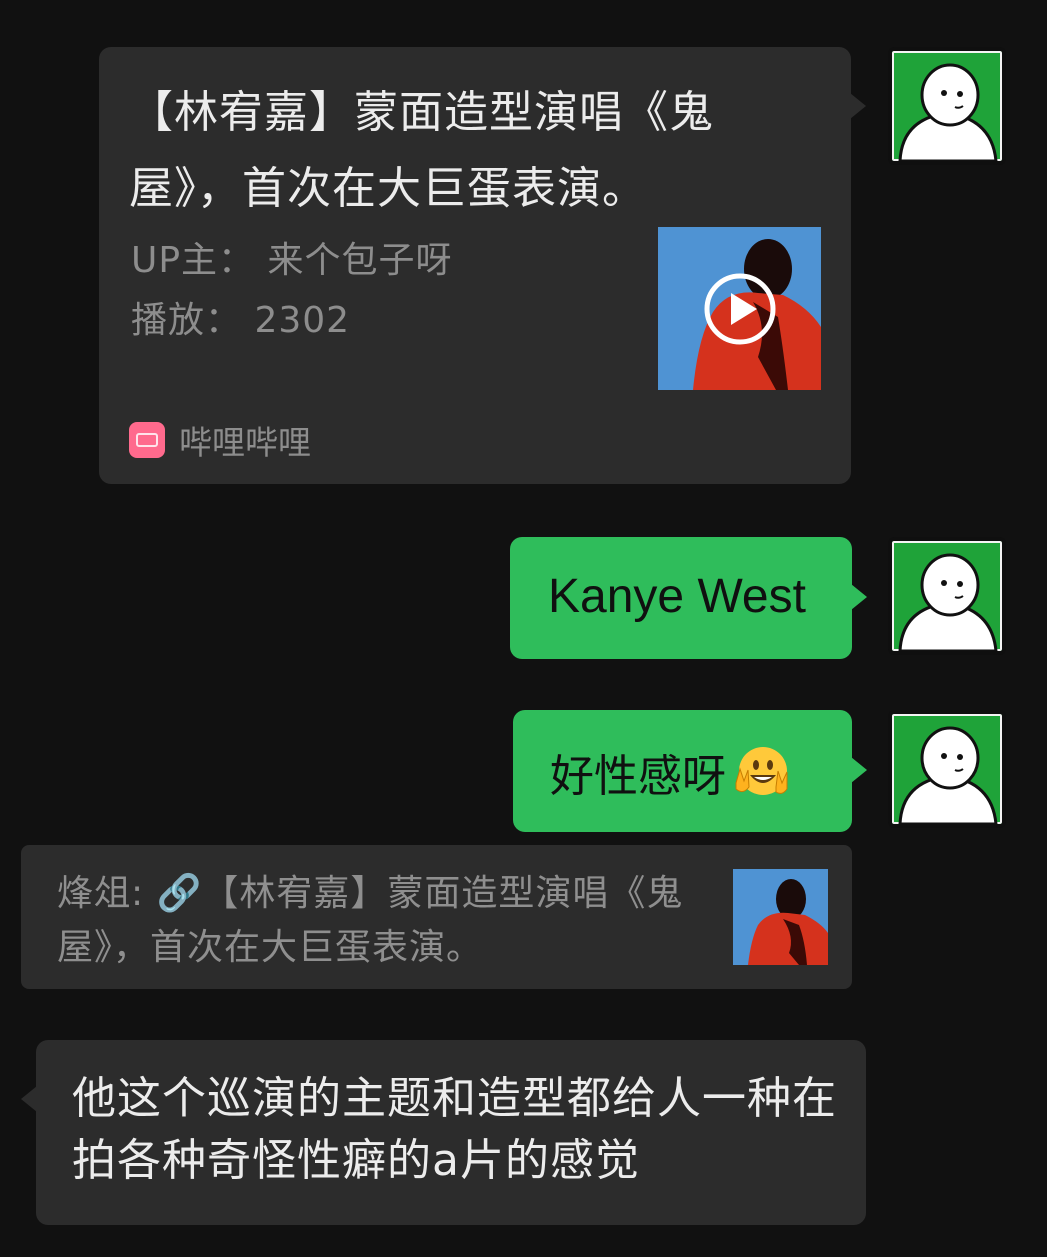  Describe the element at coordinates (677, 596) in the screenshot. I see `sent-message-text: Kanye West` at that location.